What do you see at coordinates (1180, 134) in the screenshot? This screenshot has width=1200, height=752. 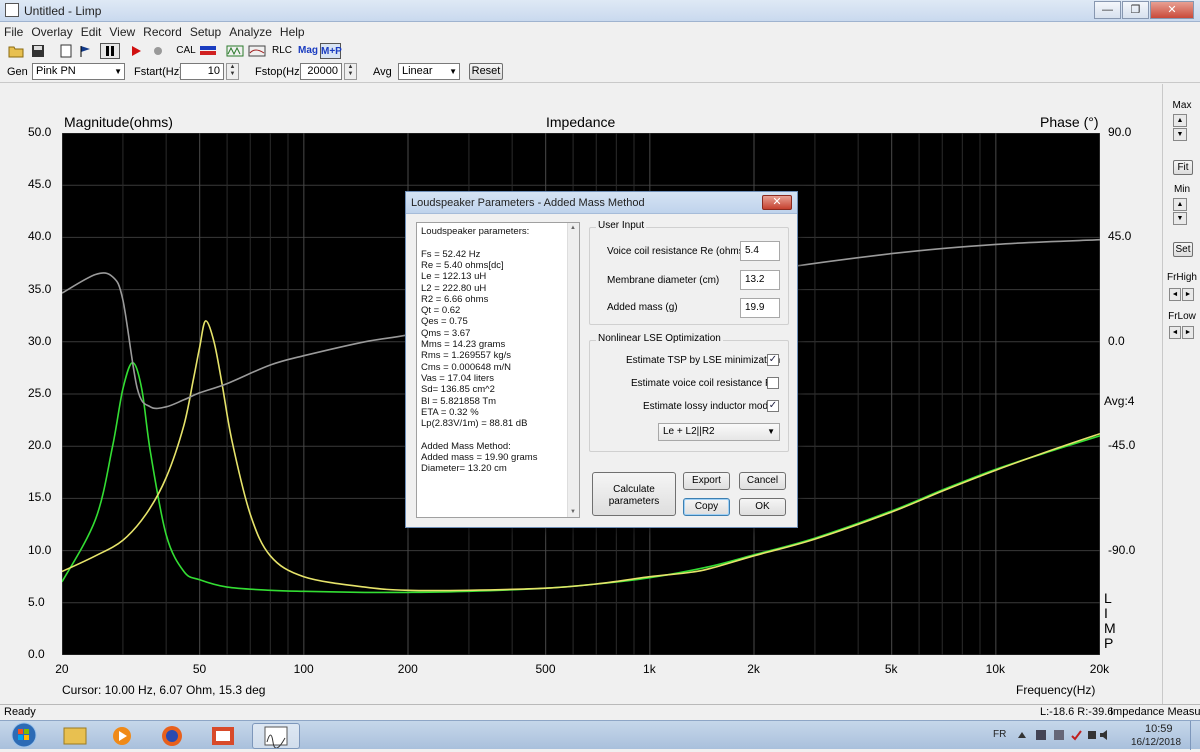 I see `max-down-button: ▼` at bounding box center [1180, 134].